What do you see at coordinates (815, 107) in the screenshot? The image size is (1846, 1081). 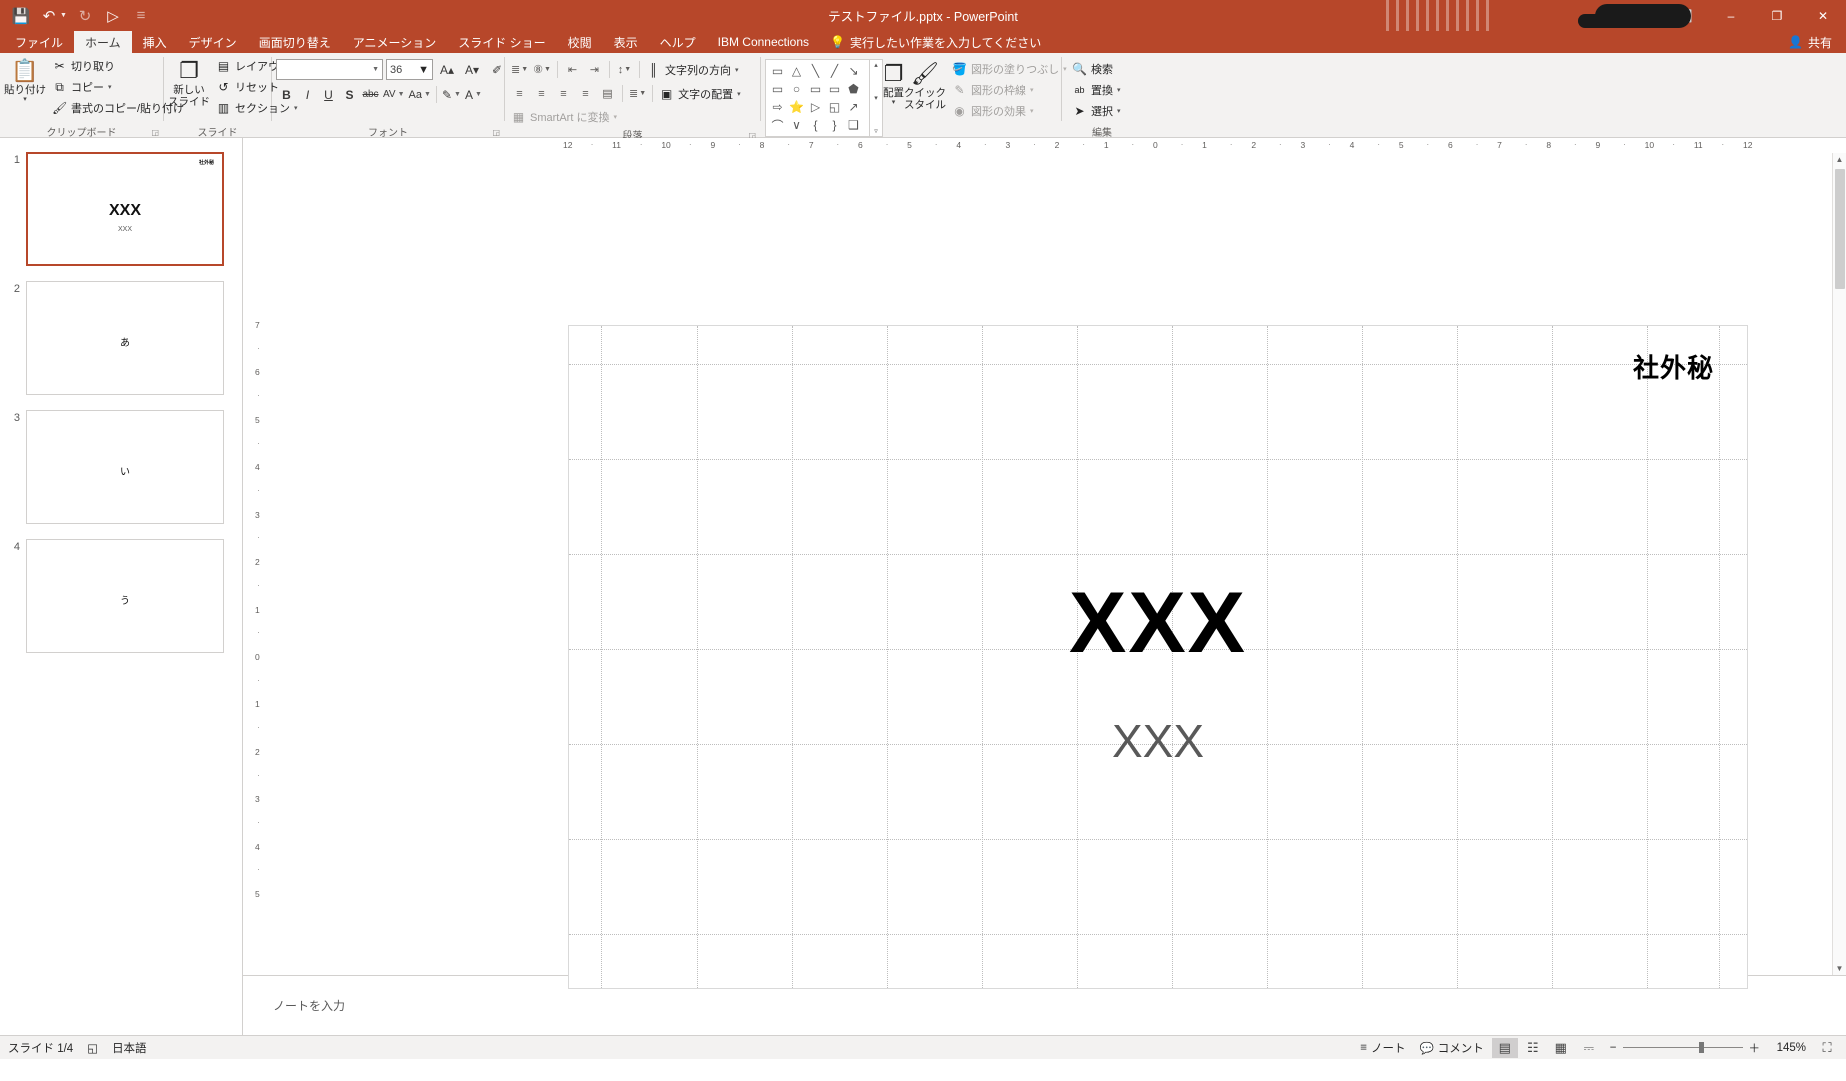 I see `shape-flowchart-icon: ▷` at bounding box center [815, 107].